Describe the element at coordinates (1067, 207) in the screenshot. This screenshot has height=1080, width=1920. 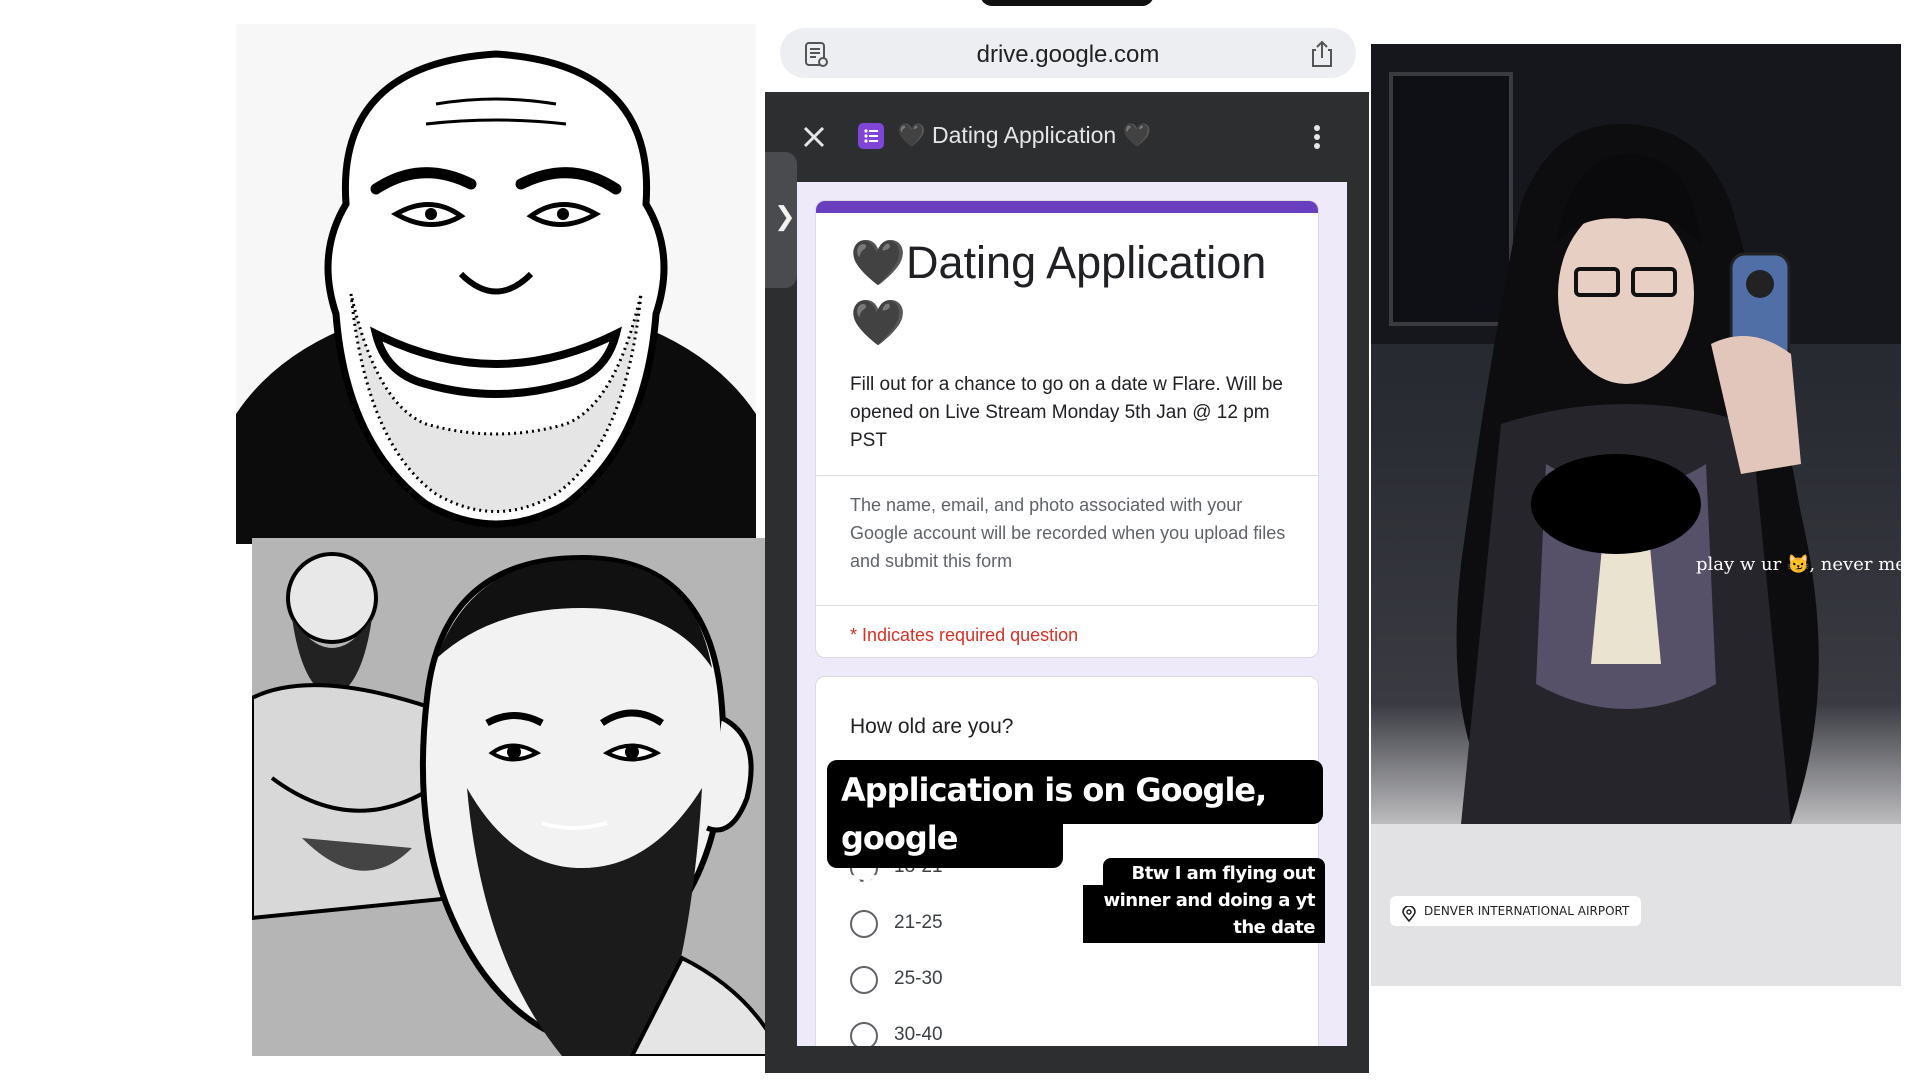
I see `form-accent-strip` at that location.